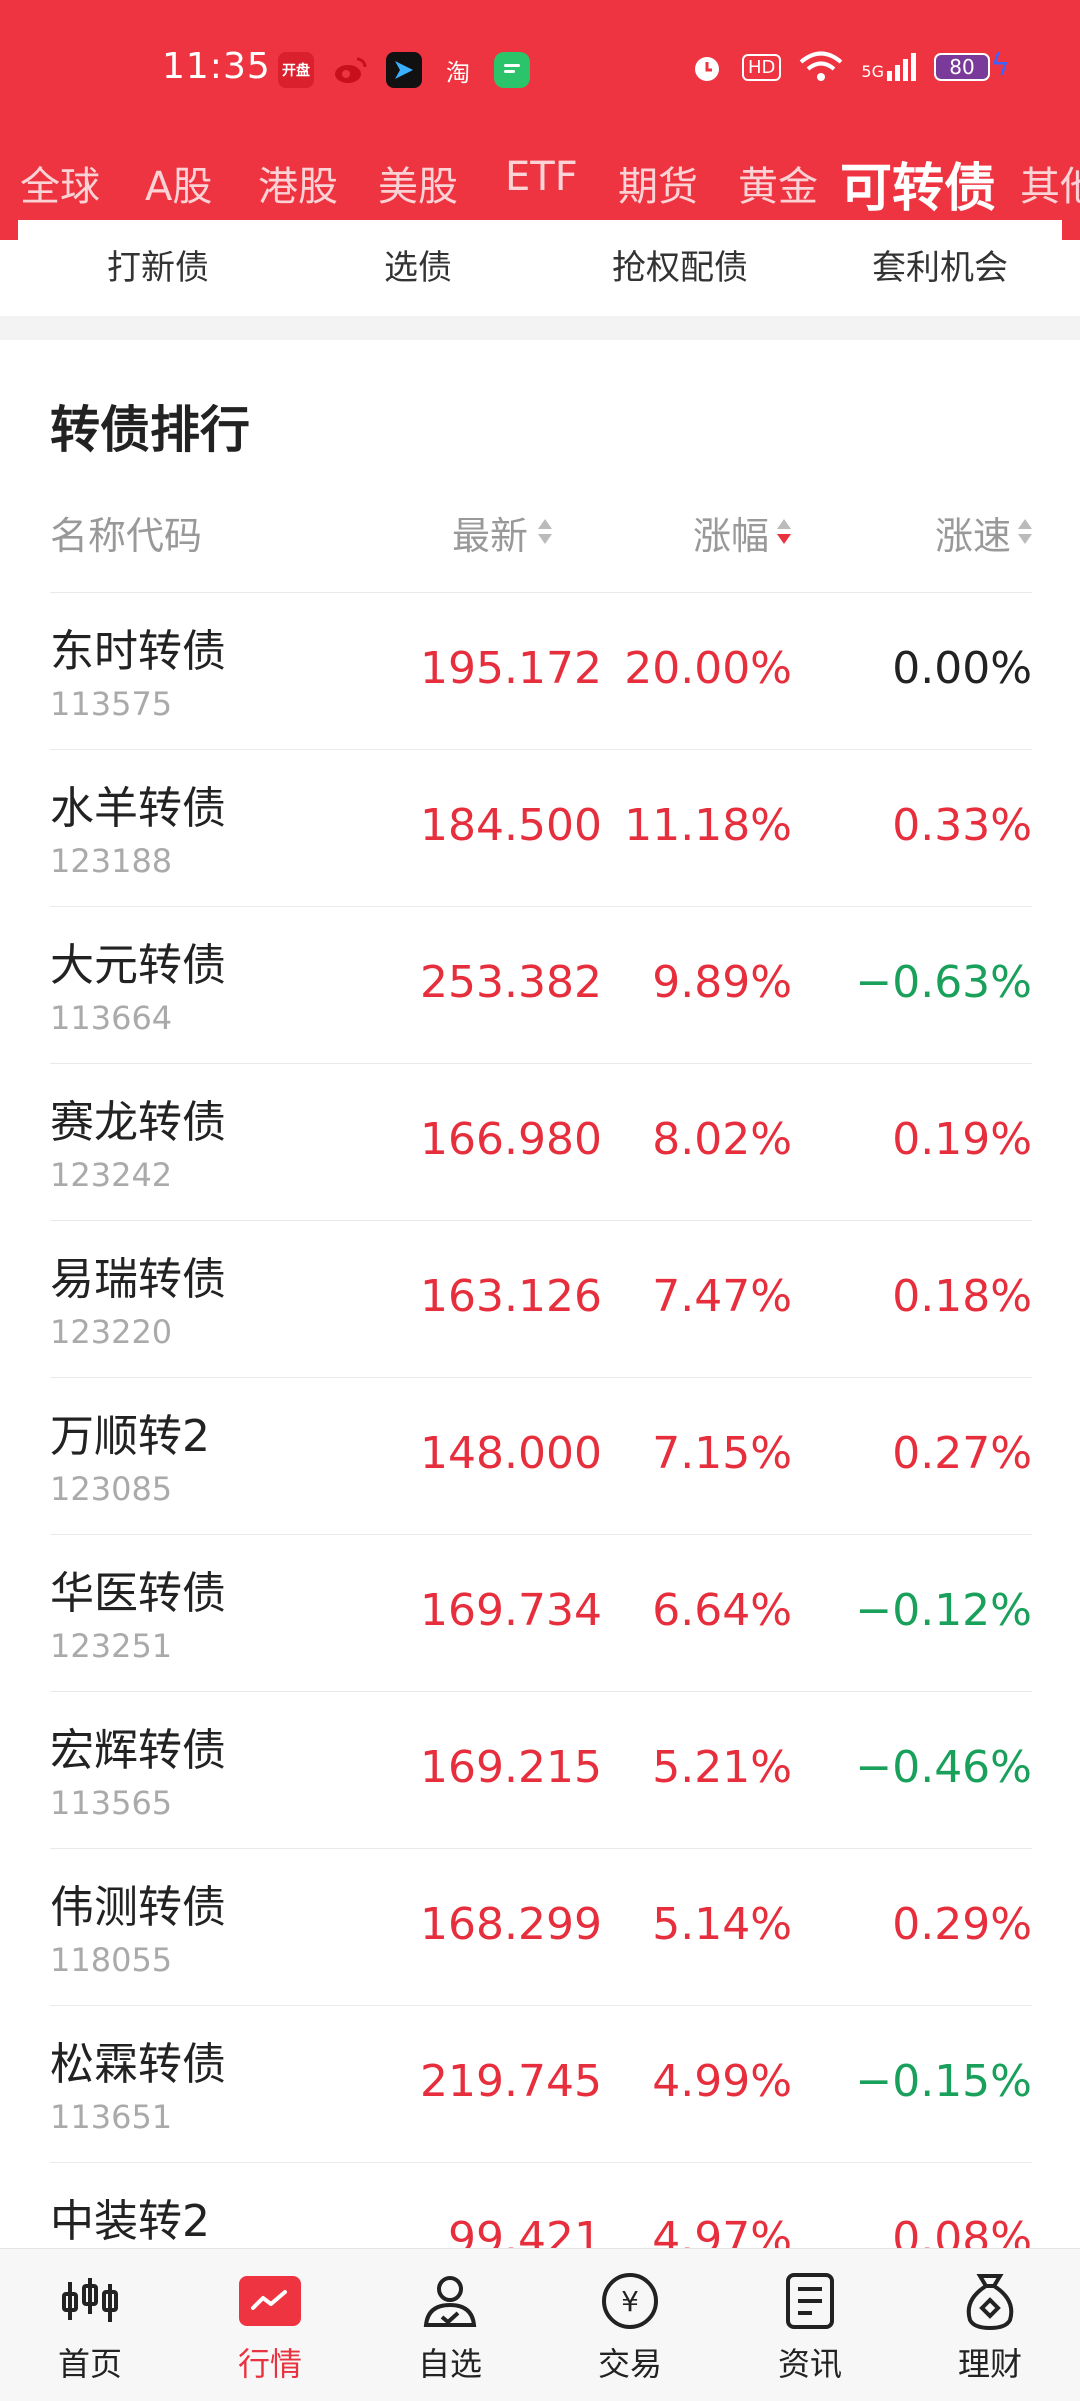  I want to click on candlestick-icon, so click(90, 2301).